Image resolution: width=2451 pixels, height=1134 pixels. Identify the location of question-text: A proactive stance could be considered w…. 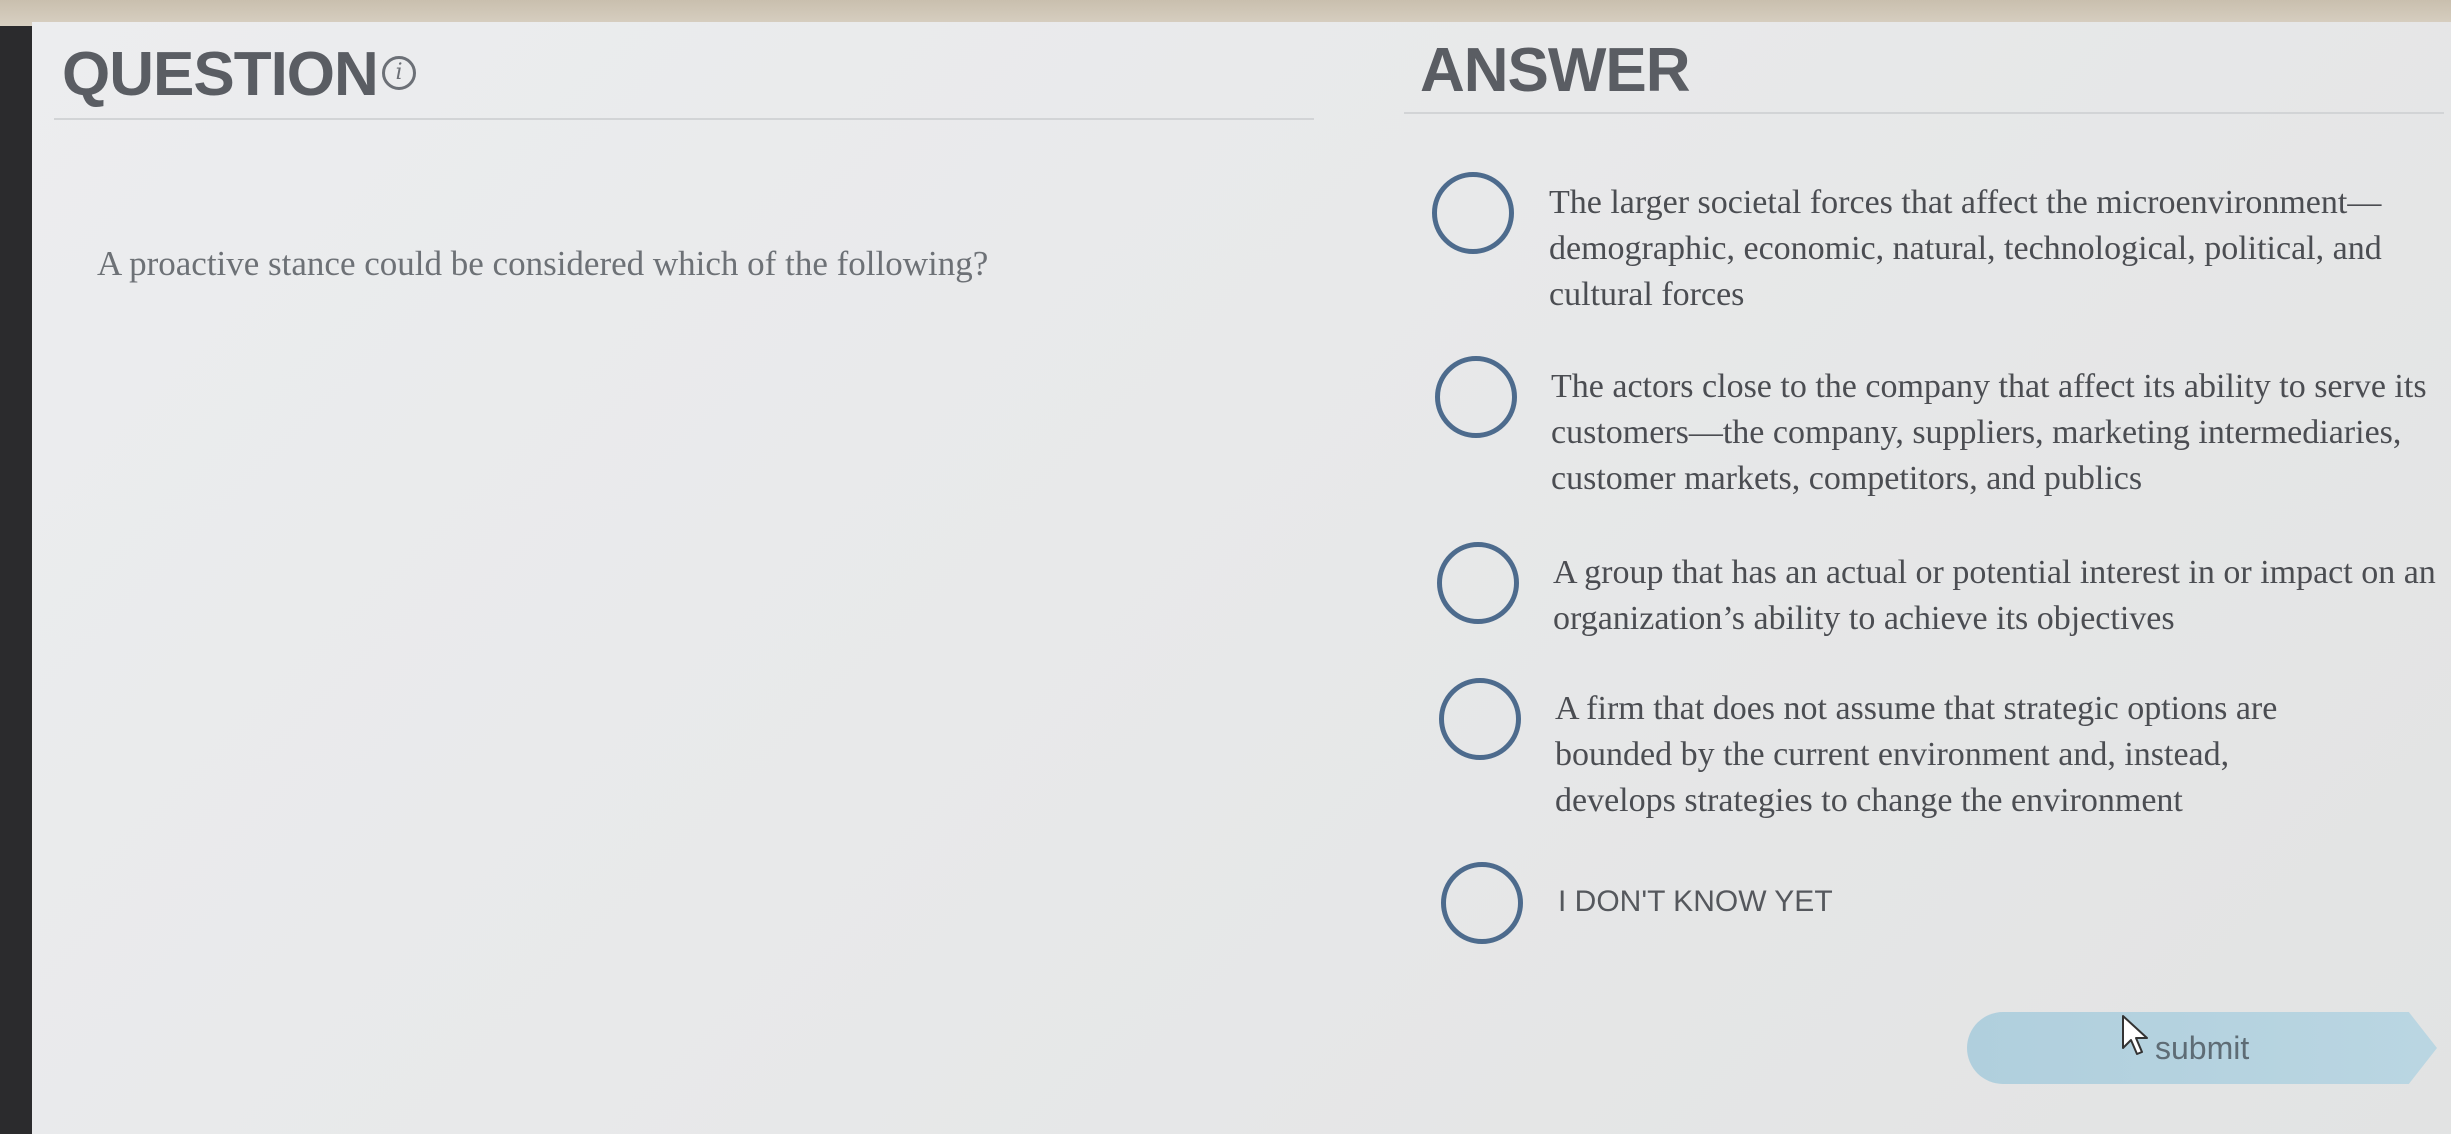
(543, 263).